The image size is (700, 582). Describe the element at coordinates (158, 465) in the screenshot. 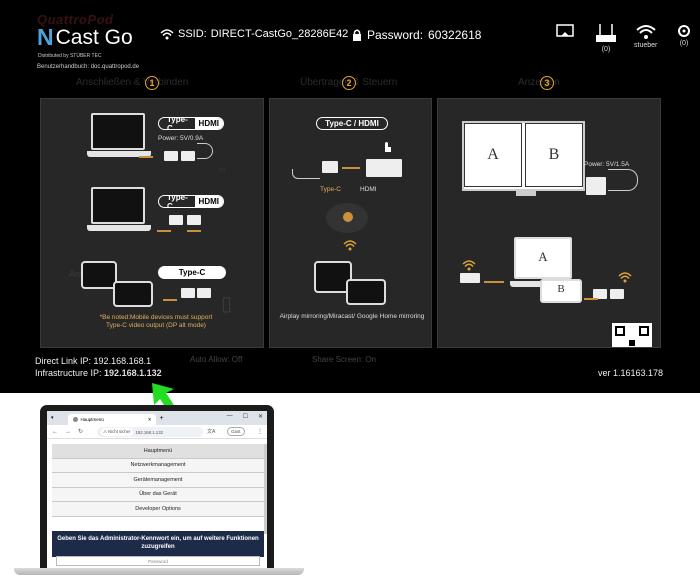

I see `menu-item-netzwerk: Netzwerkmanagement` at that location.